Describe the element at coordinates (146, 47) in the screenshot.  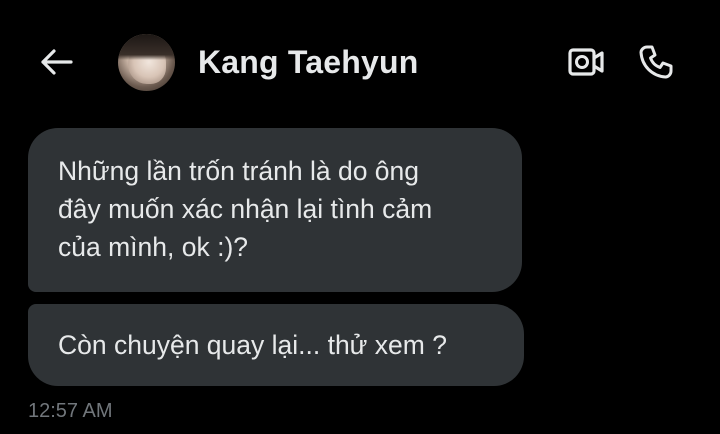
I see `avatar-hair` at that location.